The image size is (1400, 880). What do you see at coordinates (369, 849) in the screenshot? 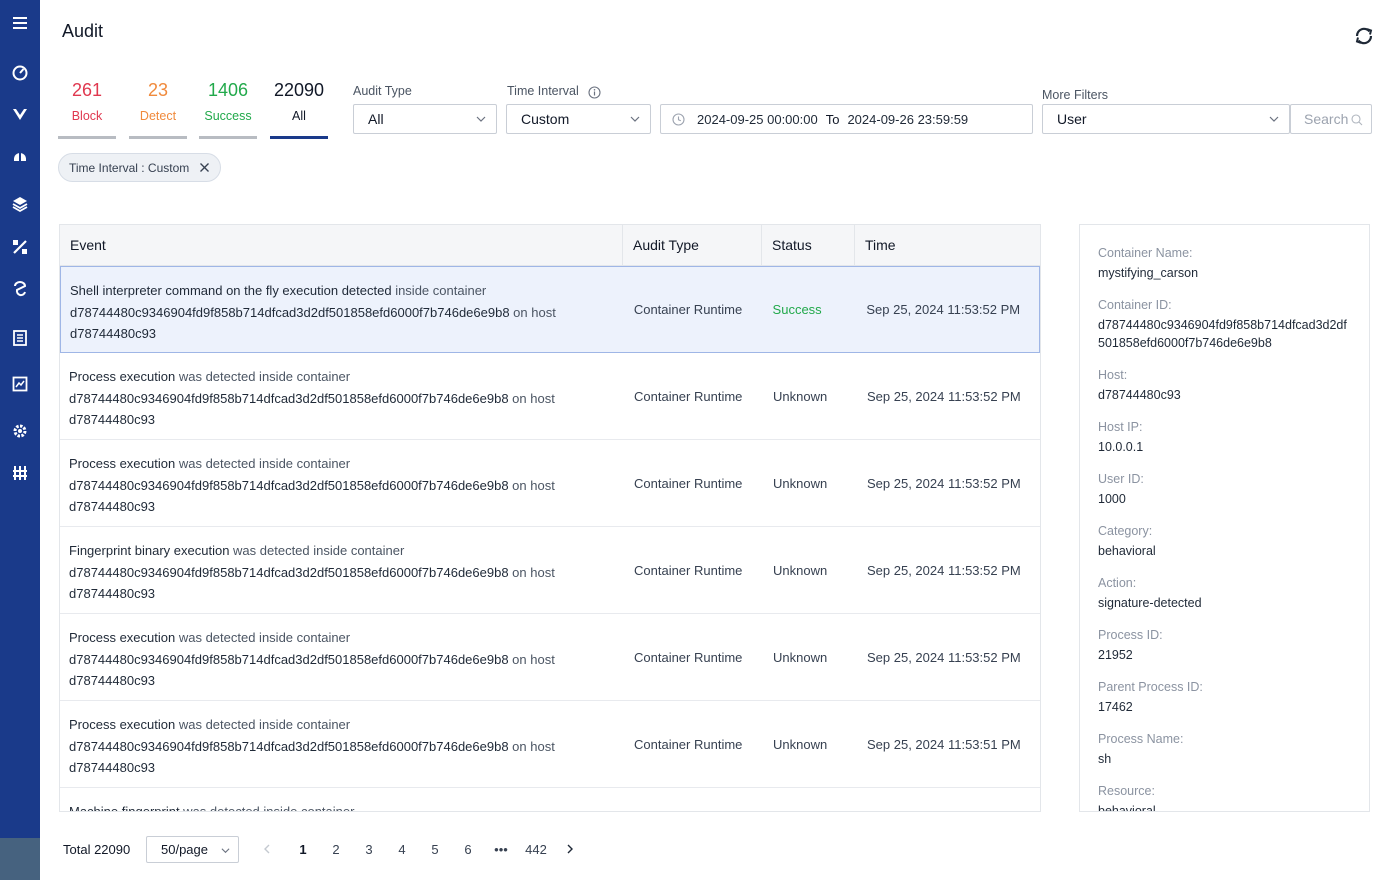
I see `page-number: 3` at bounding box center [369, 849].